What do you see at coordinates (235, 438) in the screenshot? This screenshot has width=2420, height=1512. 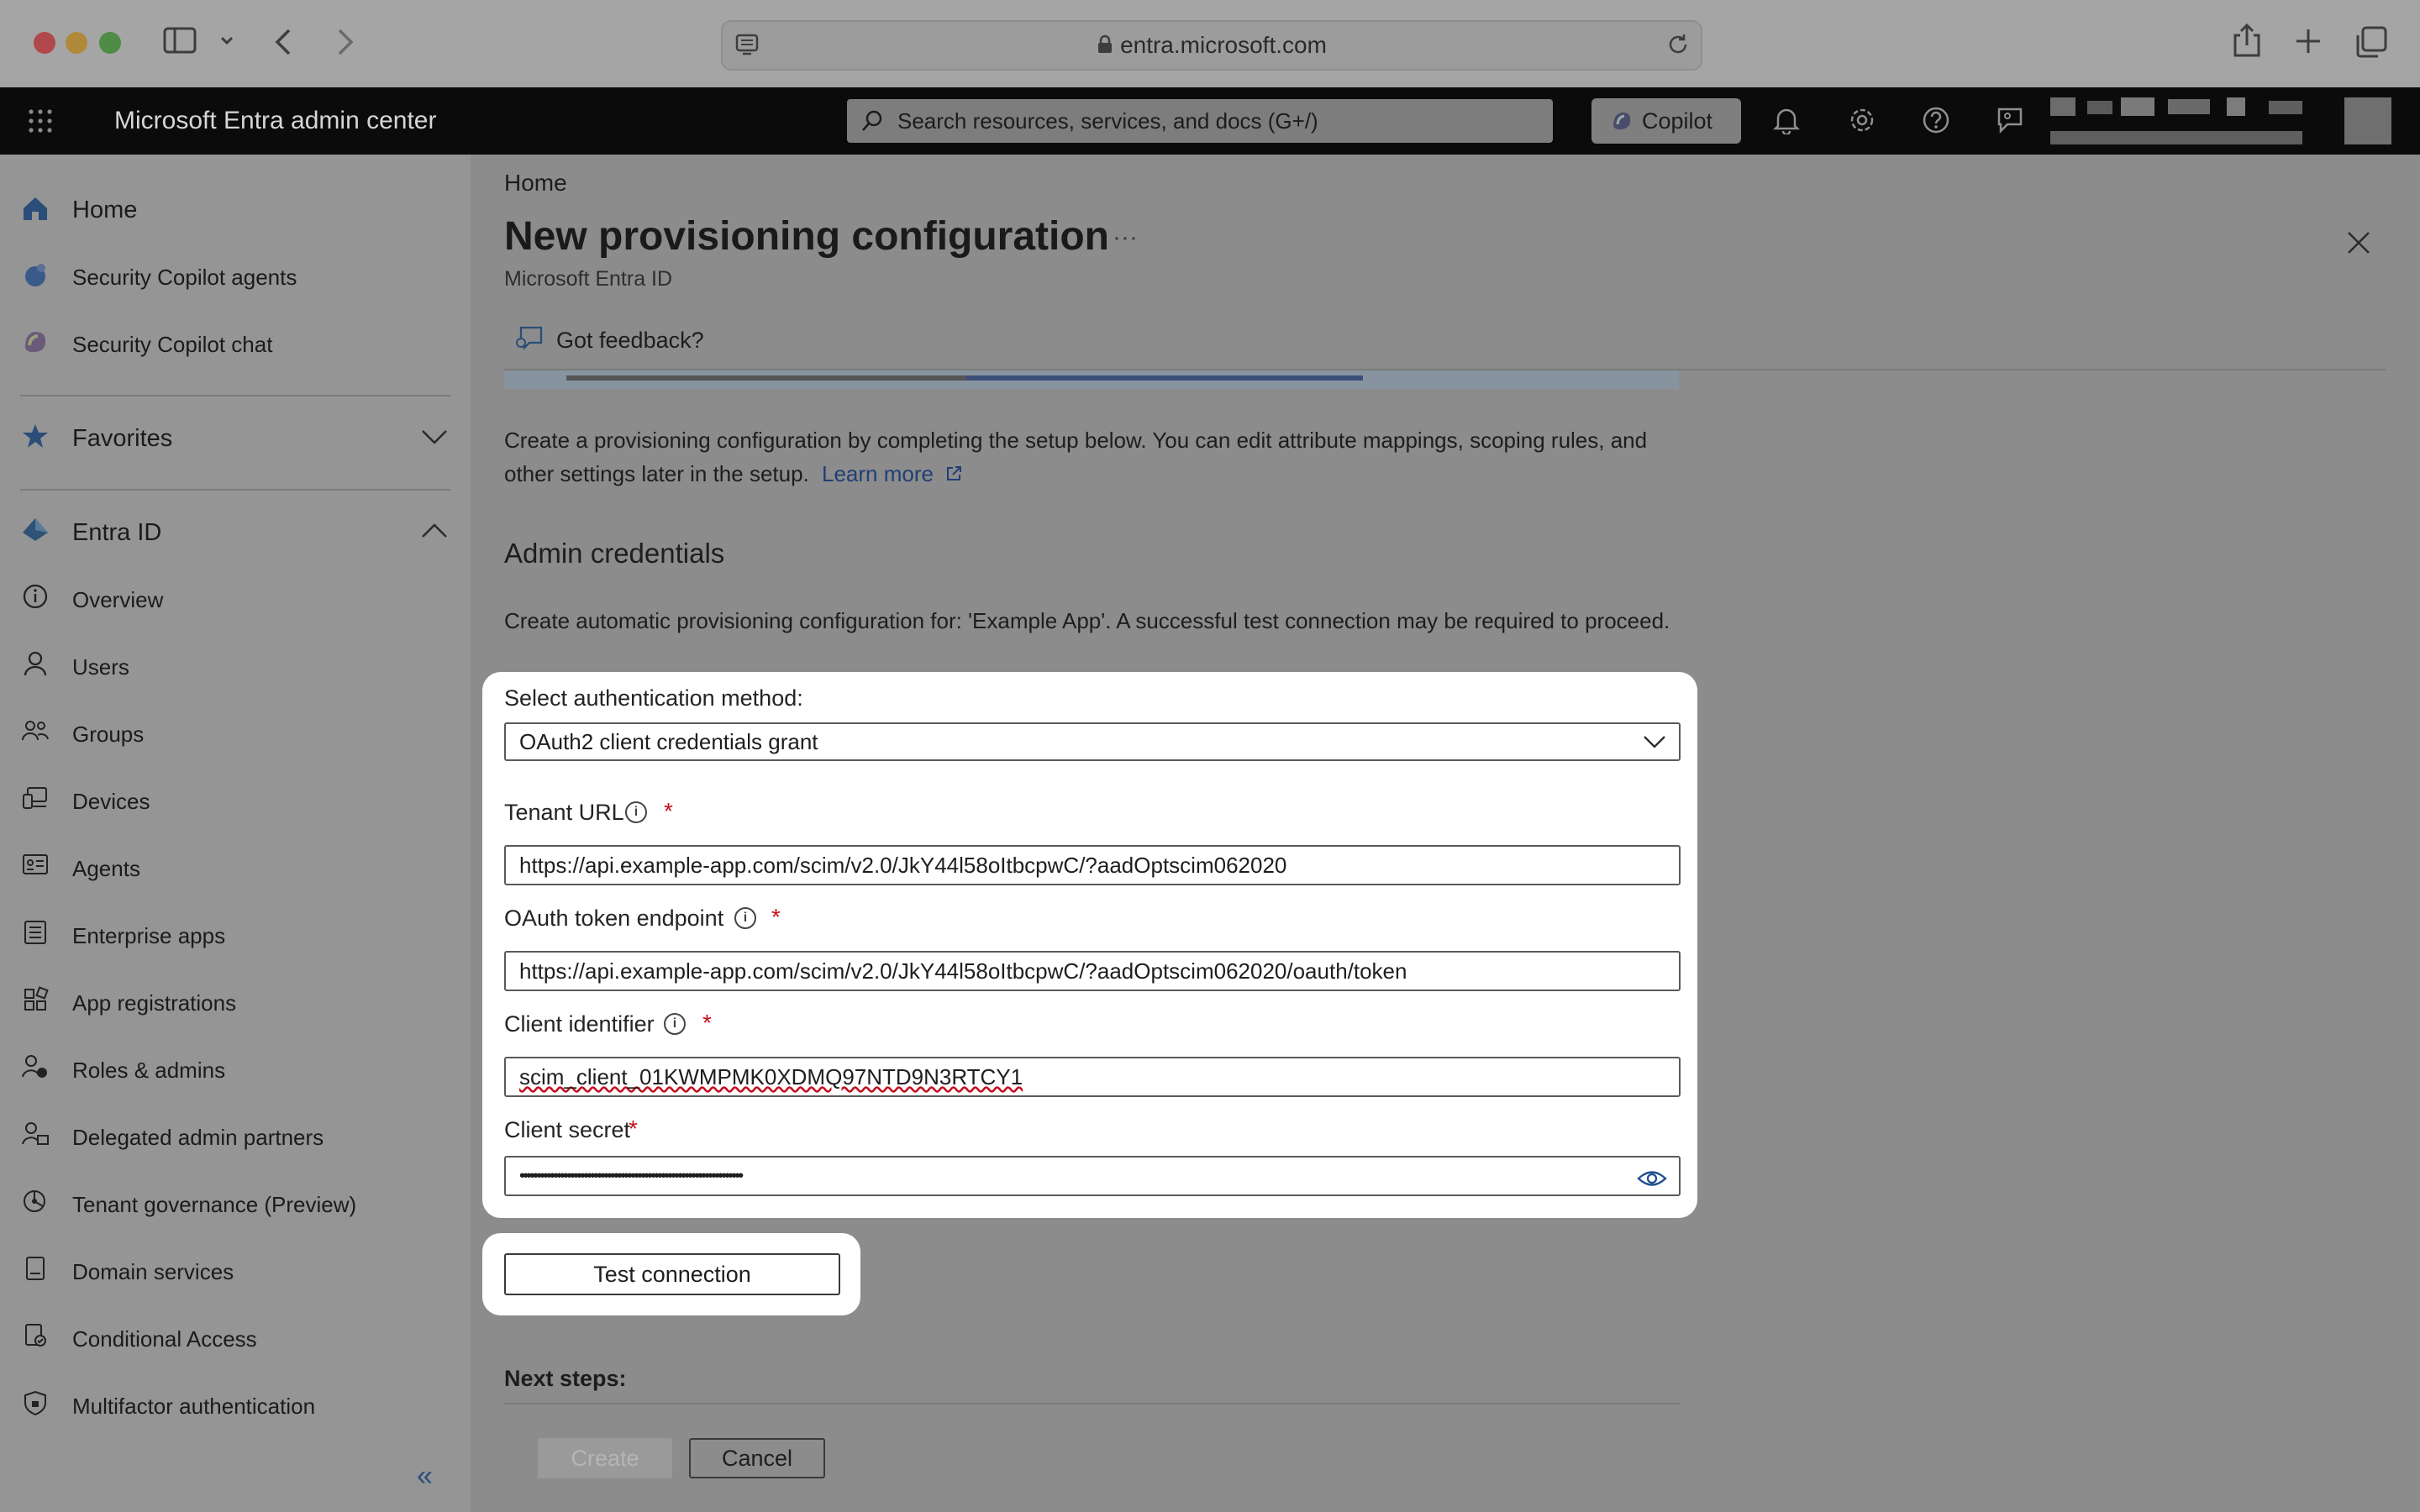 I see `sidebar-item-favorites: Favorites` at bounding box center [235, 438].